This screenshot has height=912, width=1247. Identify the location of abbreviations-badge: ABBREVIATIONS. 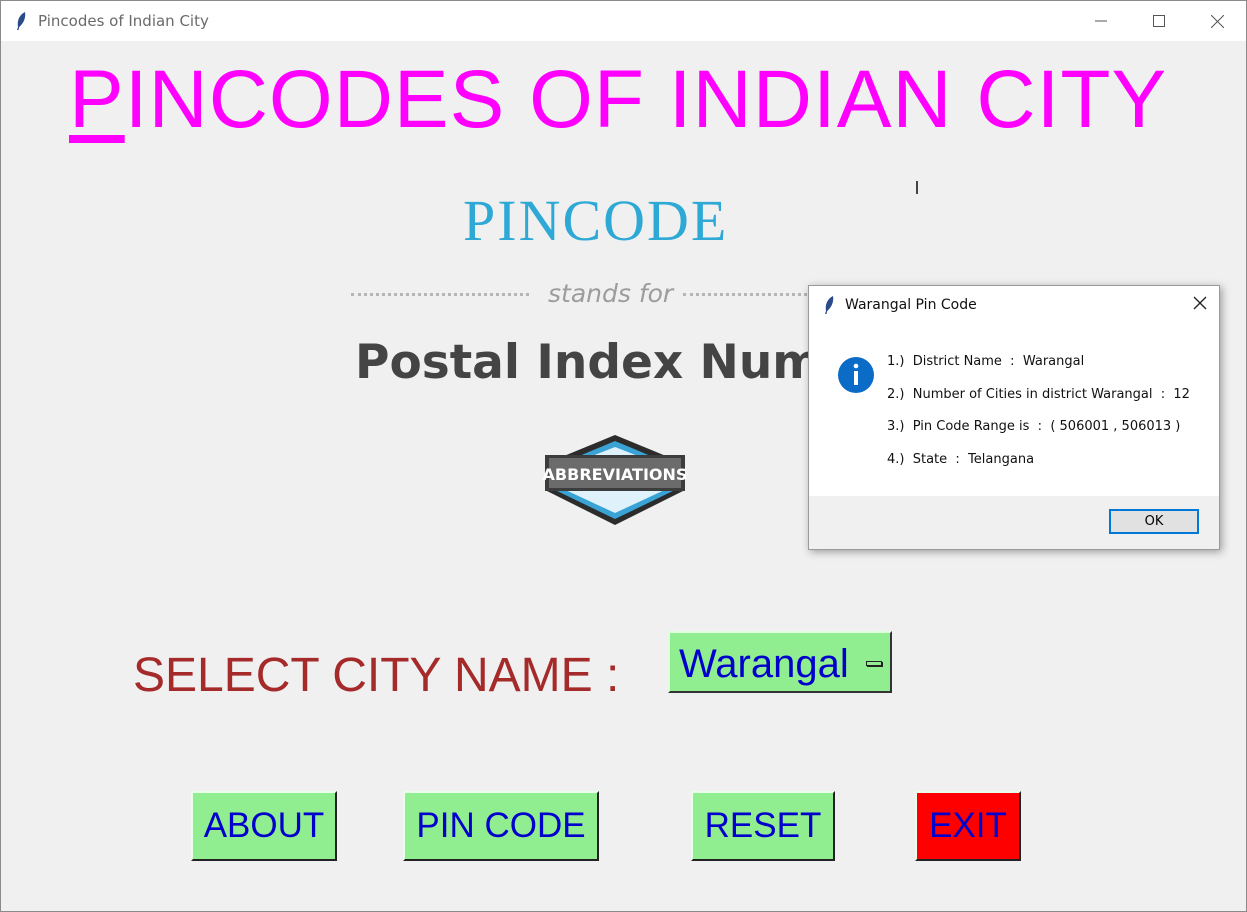
(615, 481).